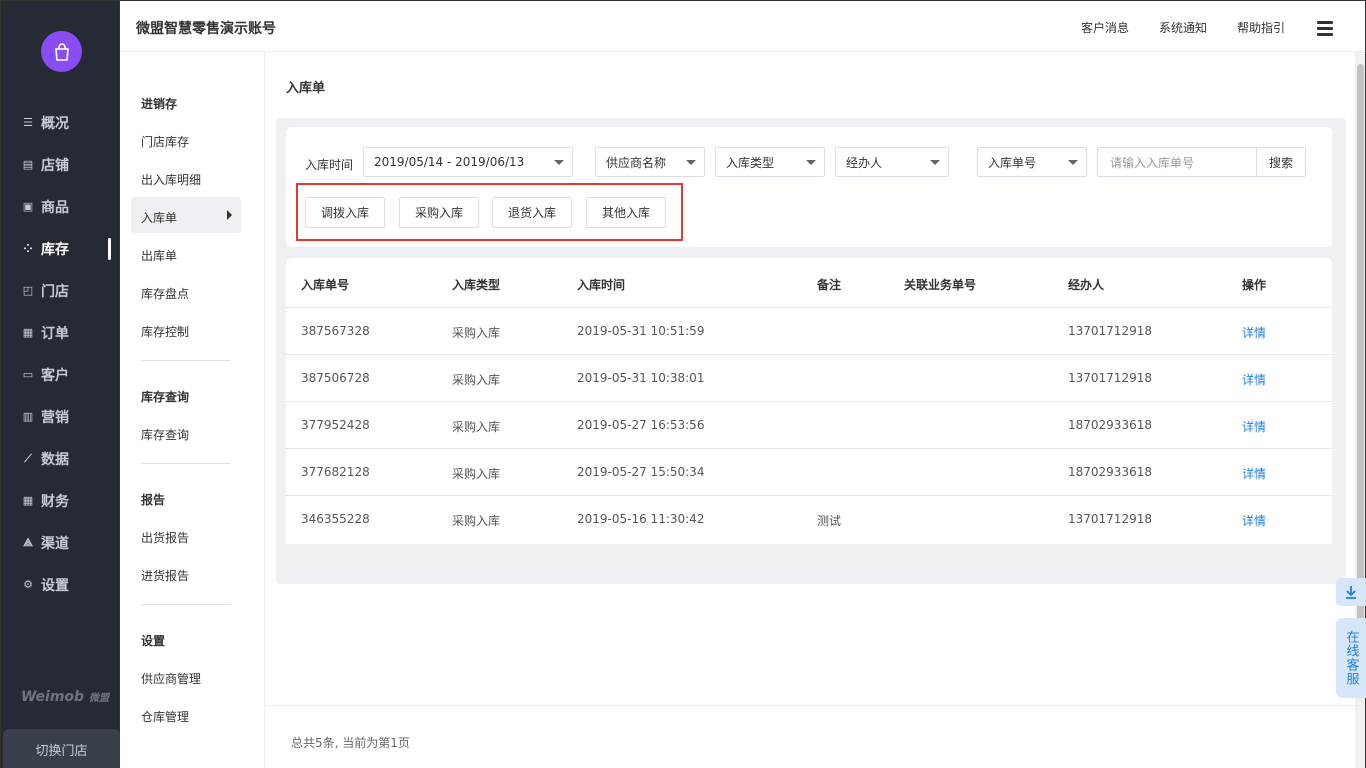 The image size is (1366, 768). I want to click on nav-item-goods: ▣ 商品, so click(66, 207).